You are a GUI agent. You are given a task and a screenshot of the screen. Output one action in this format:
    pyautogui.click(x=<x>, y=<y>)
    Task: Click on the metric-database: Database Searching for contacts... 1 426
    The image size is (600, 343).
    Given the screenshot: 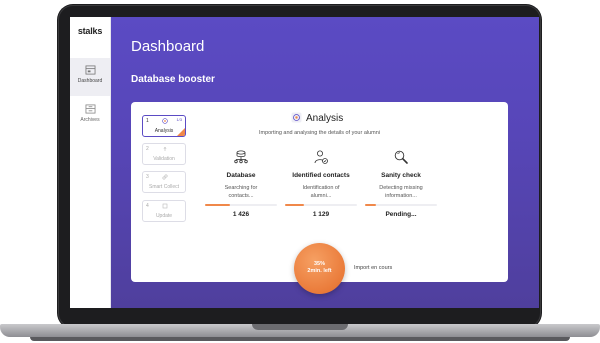 What is the action you would take?
    pyautogui.click(x=241, y=183)
    